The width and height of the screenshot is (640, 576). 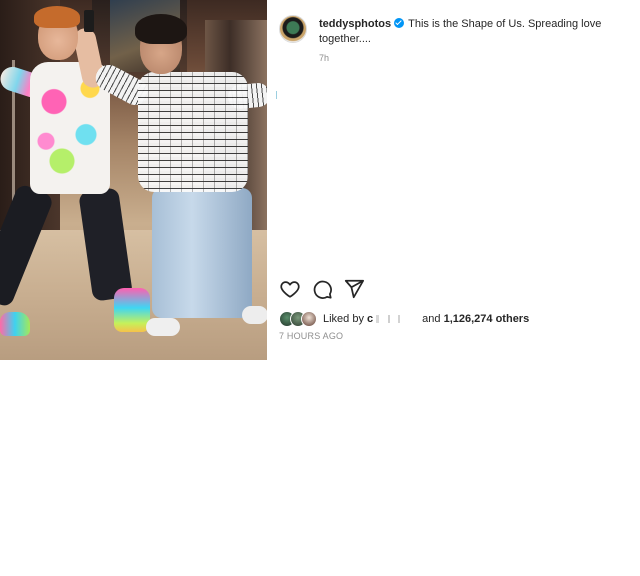 What do you see at coordinates (459, 289) in the screenshot?
I see `action-bar` at bounding box center [459, 289].